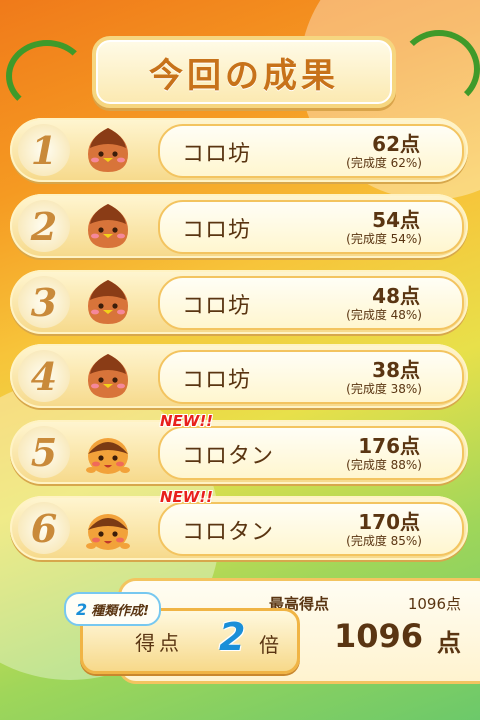 The width and height of the screenshot is (480, 720). Describe the element at coordinates (434, 604) in the screenshot. I see `best-score-value: 1096点` at that location.